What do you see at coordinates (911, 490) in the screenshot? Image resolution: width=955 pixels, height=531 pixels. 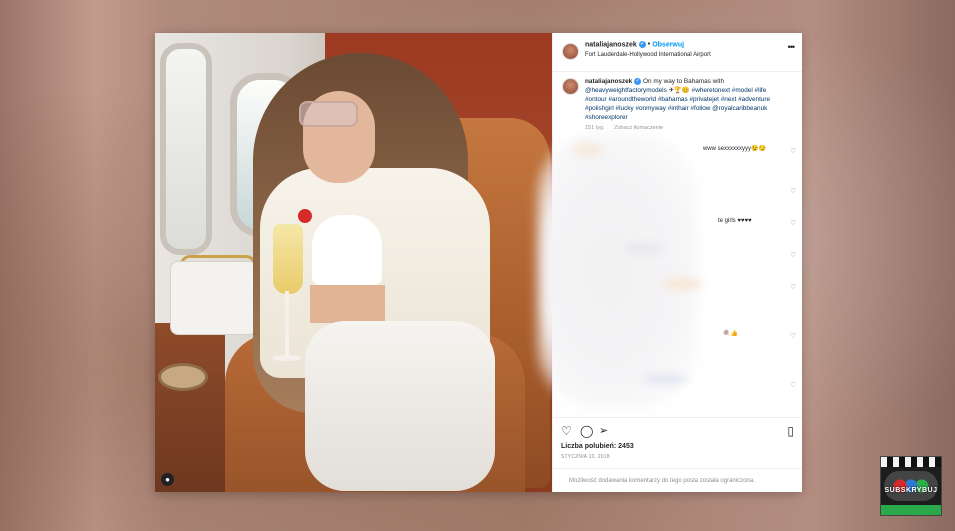 I see `logo-text: SUBSKRYBUJ` at bounding box center [911, 490].